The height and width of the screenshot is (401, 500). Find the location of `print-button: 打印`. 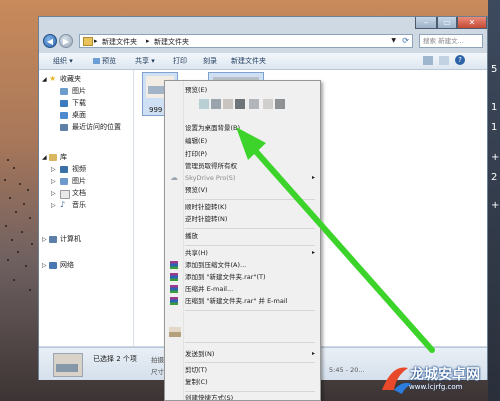

print-button: 打印 is located at coordinates (180, 61).